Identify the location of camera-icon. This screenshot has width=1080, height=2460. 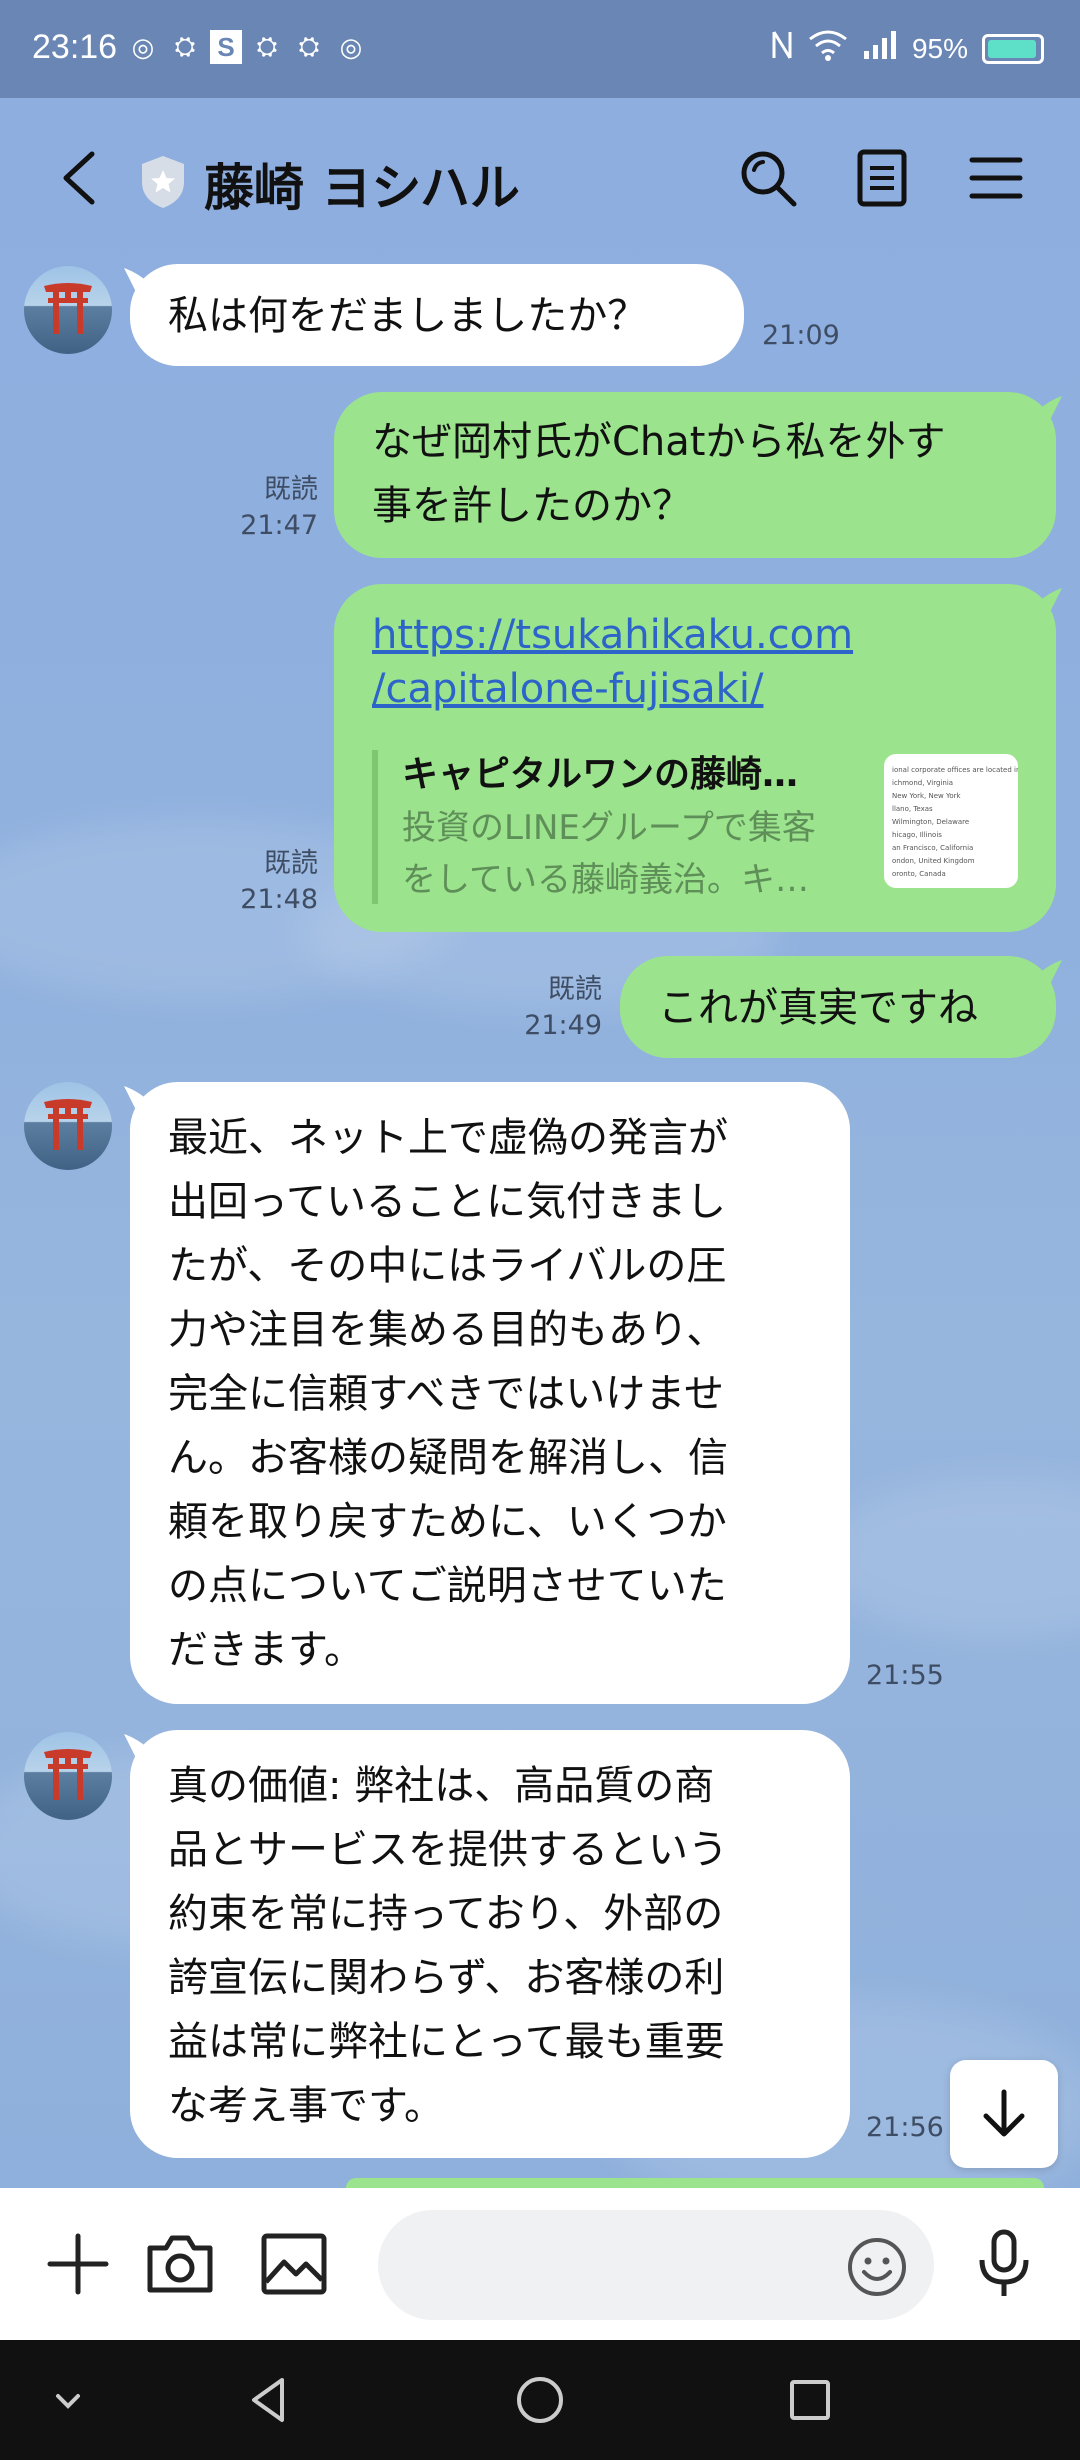
(180, 2264).